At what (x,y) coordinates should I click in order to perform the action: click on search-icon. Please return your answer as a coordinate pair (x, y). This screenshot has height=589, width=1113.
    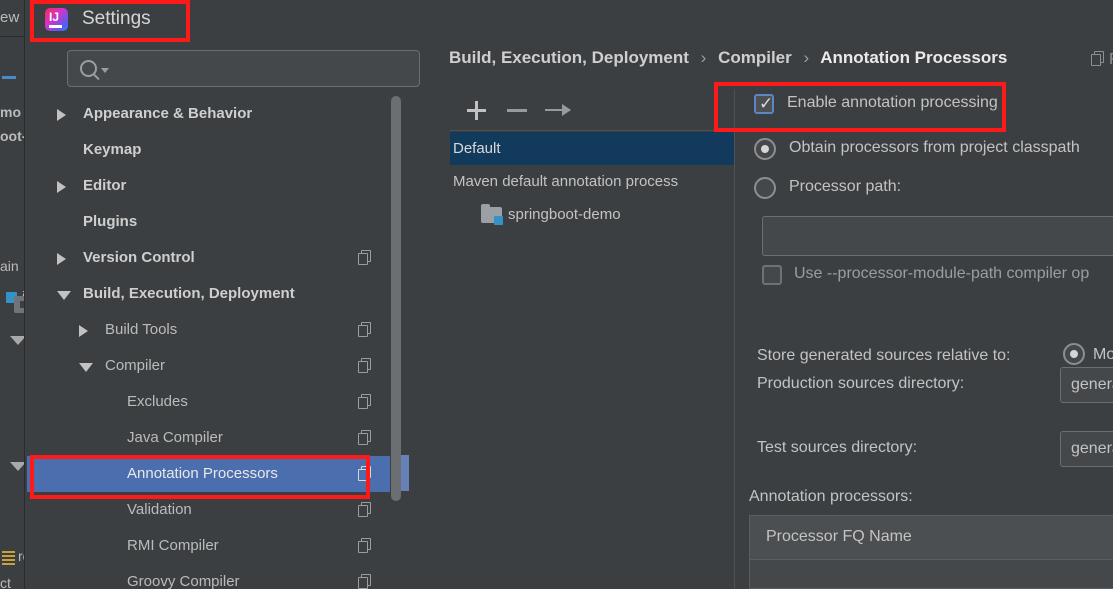
    Looking at the image, I should click on (88, 68).